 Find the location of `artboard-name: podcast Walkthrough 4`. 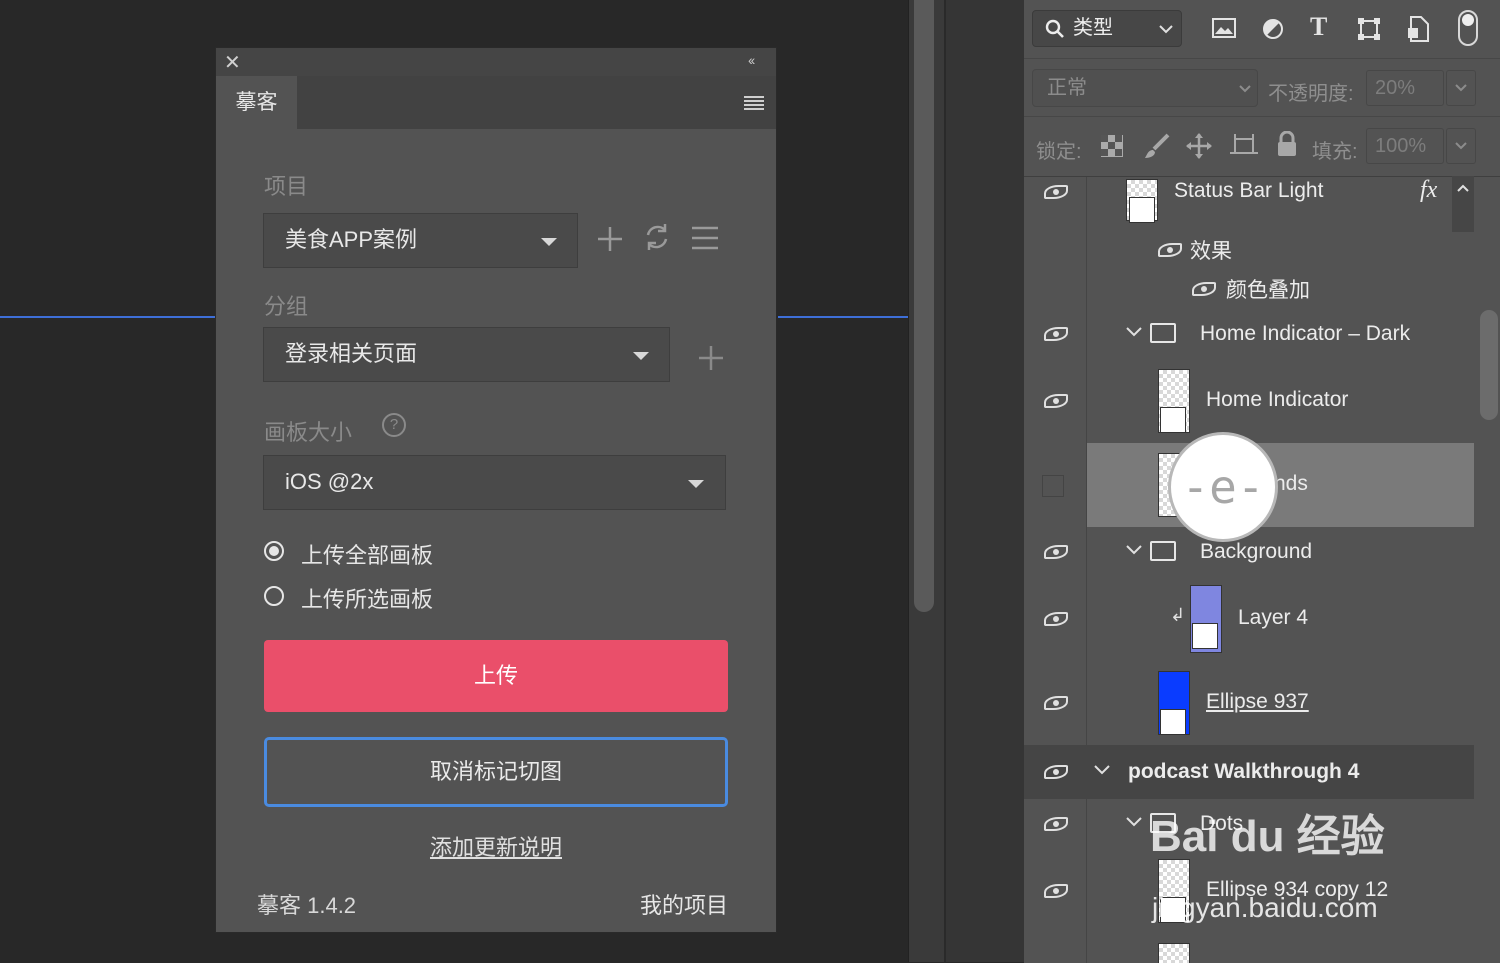

artboard-name: podcast Walkthrough 4 is located at coordinates (1243, 772).